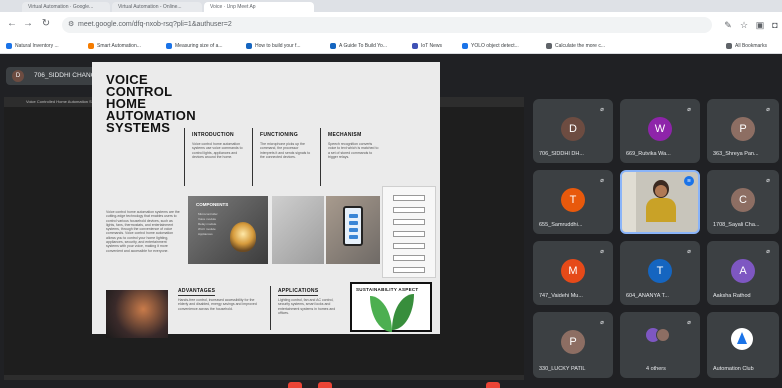 The height and width of the screenshot is (388, 782). I want to click on phone-icon, so click(353, 226).